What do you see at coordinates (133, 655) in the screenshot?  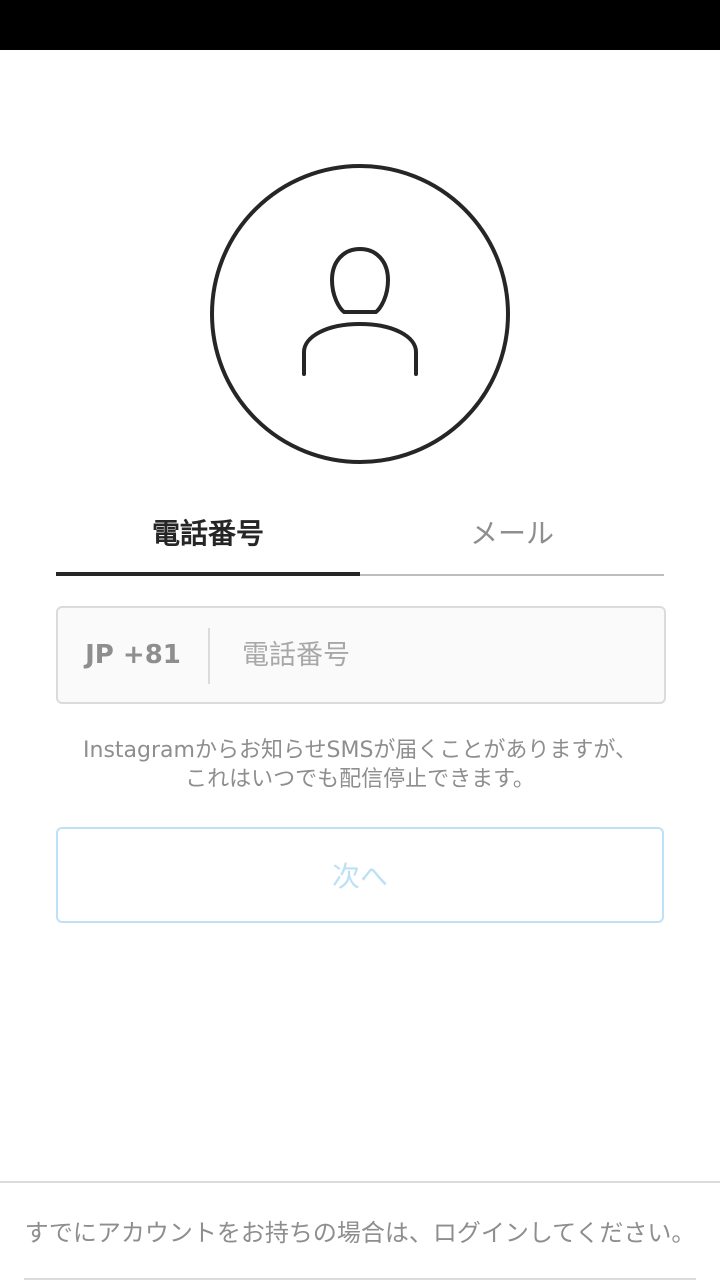 I see `country-code-selector: JP +81` at bounding box center [133, 655].